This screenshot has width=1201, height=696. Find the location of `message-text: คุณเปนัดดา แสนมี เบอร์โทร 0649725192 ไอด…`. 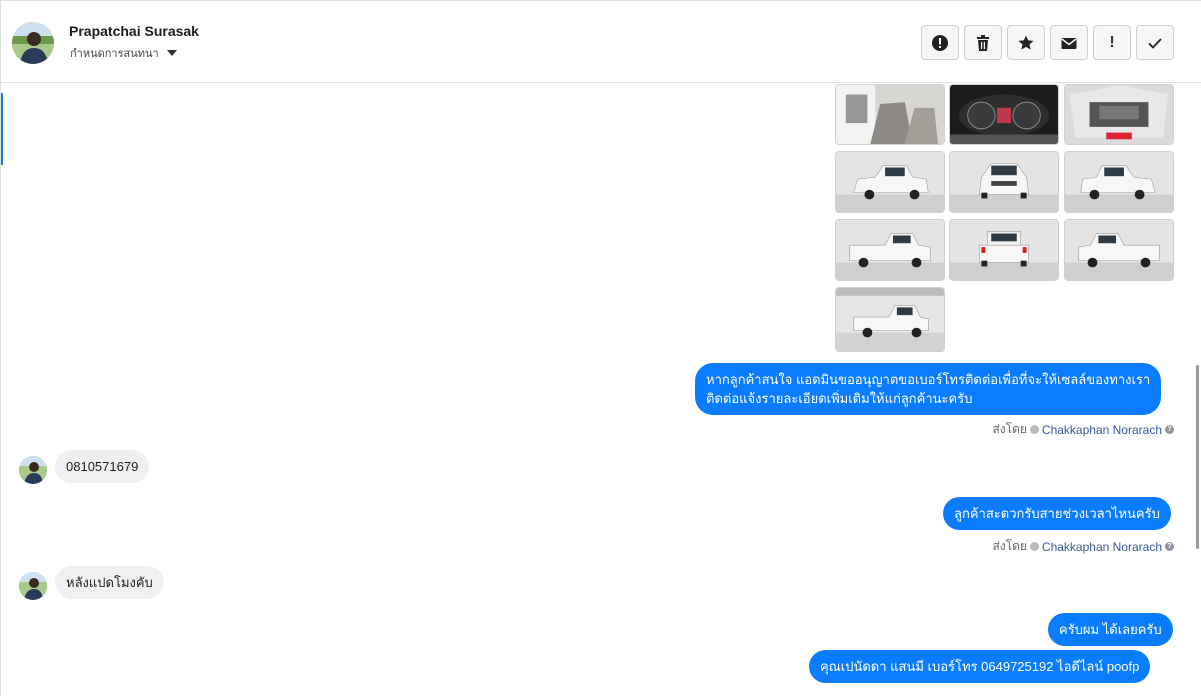

message-text: คุณเปนัดดา แสนมี เบอร์โทร 0649725192 ไอด… is located at coordinates (980, 666).